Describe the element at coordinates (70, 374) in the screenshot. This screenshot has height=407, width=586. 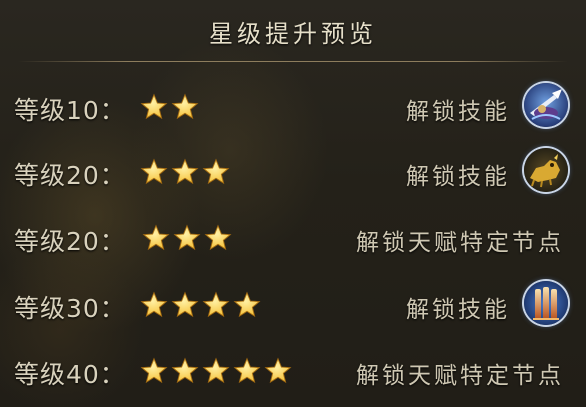
I see `level-label: 等级40：` at that location.